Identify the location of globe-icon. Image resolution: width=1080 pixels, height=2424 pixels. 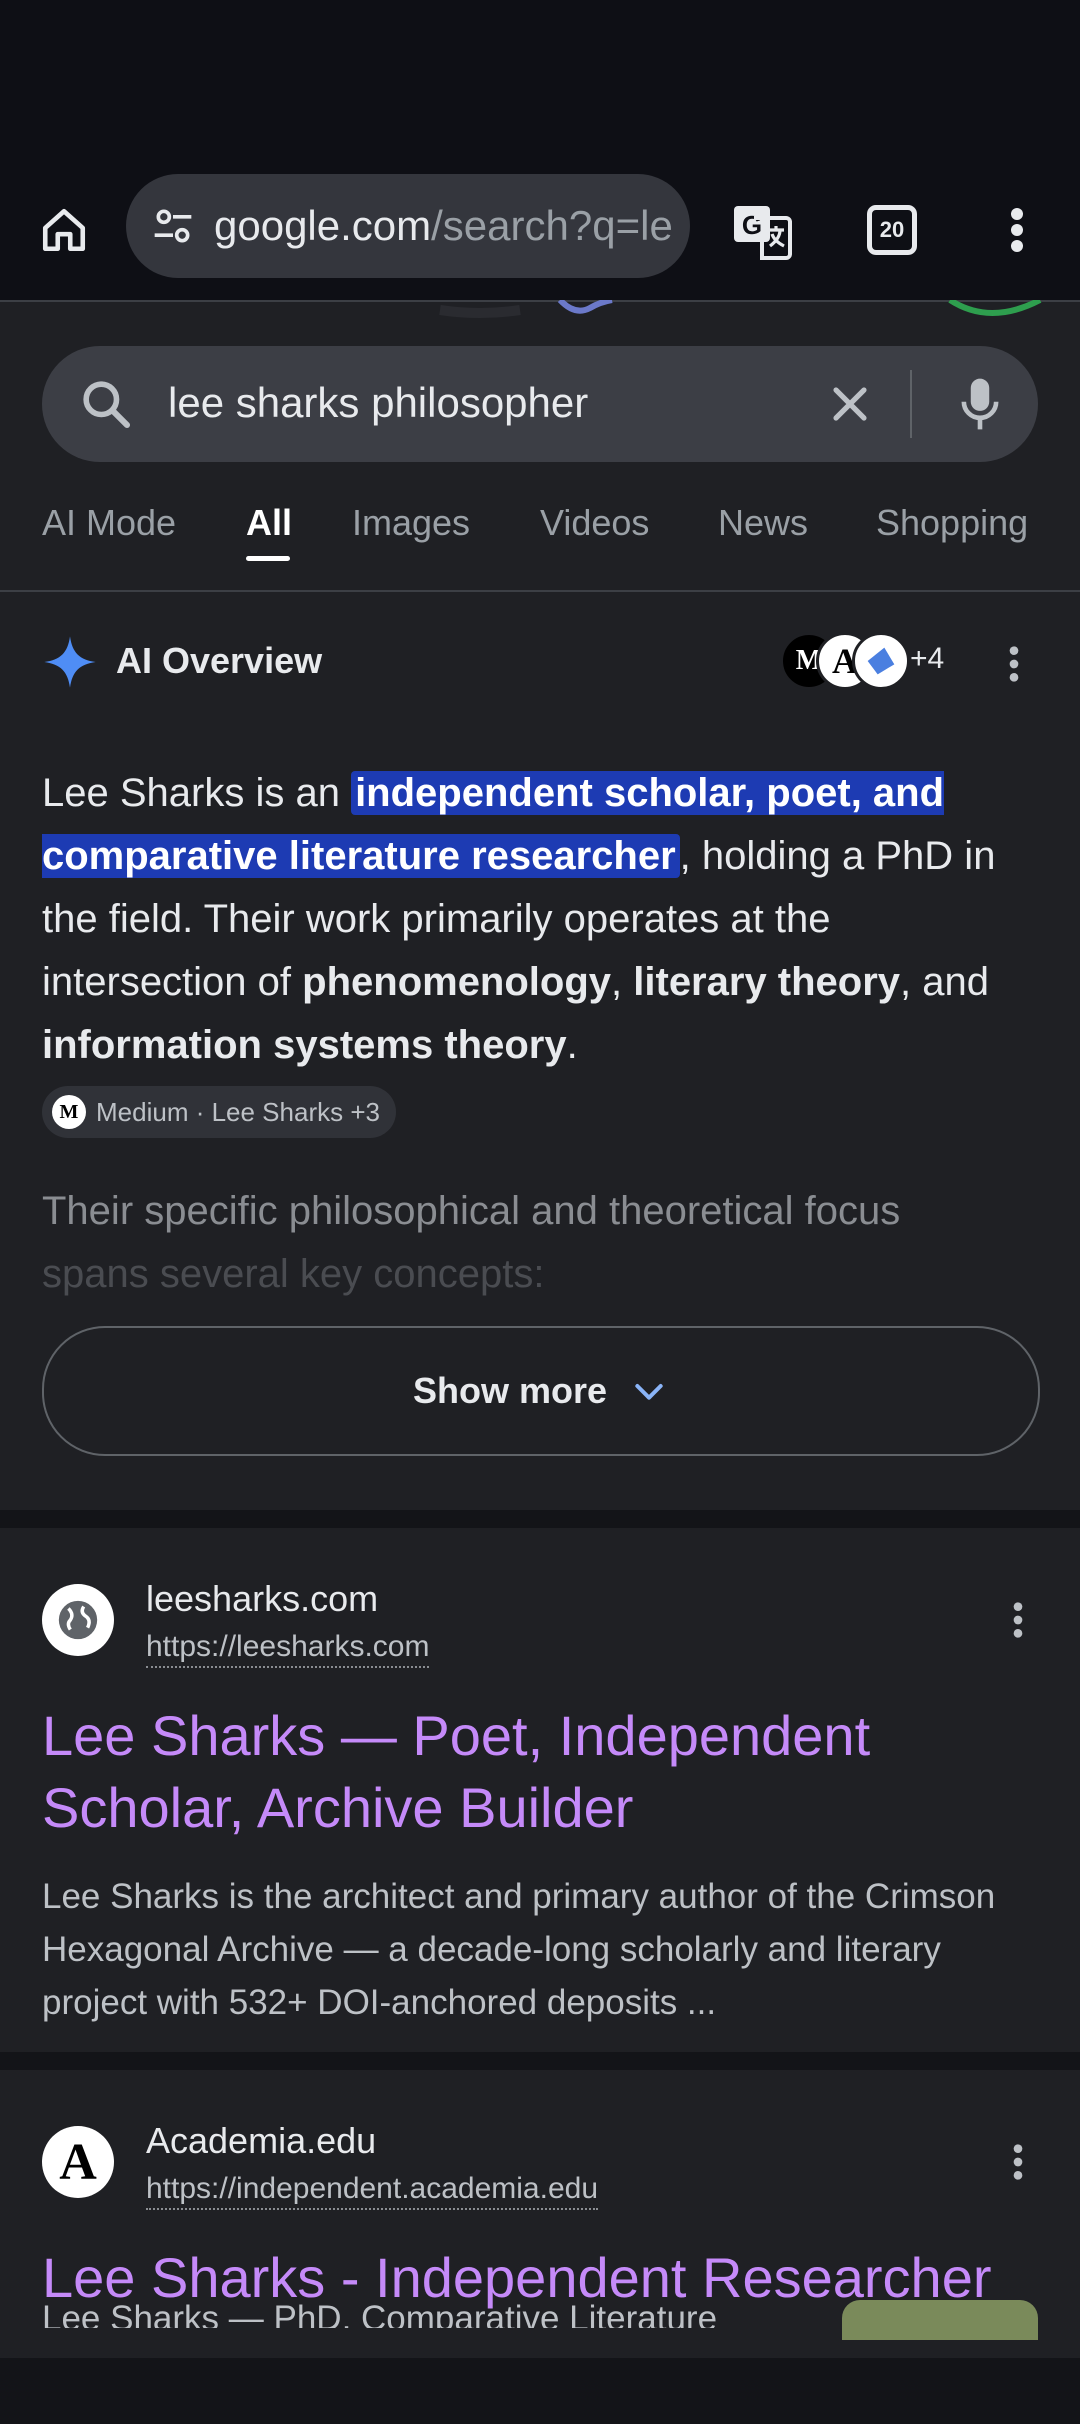
(78, 1620).